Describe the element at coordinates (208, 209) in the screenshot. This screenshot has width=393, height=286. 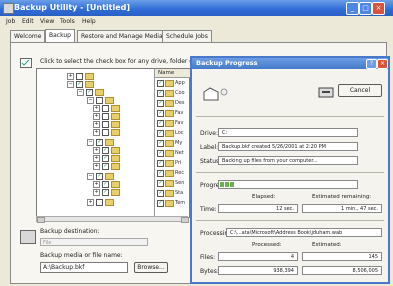
I see `time-label: Time:` at that location.